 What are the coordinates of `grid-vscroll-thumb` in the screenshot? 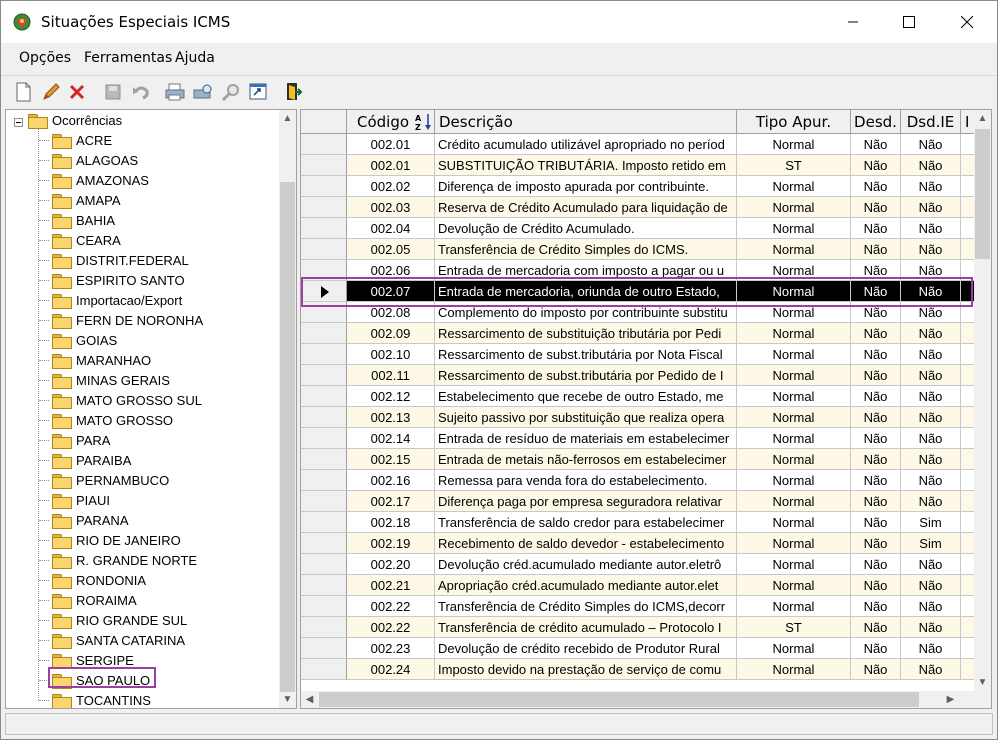 It's located at (982, 194).